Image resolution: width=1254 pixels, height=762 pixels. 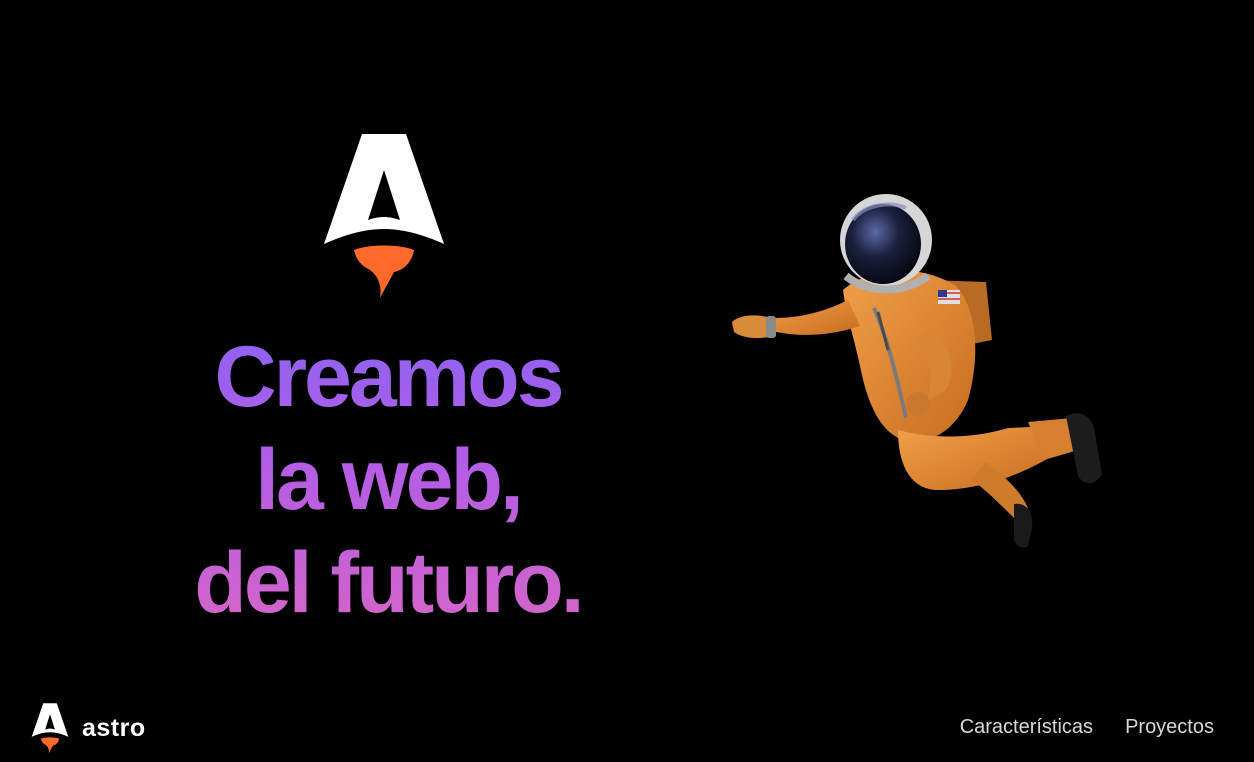 What do you see at coordinates (388, 377) in the screenshot?
I see `headline-line-1: Creamos` at bounding box center [388, 377].